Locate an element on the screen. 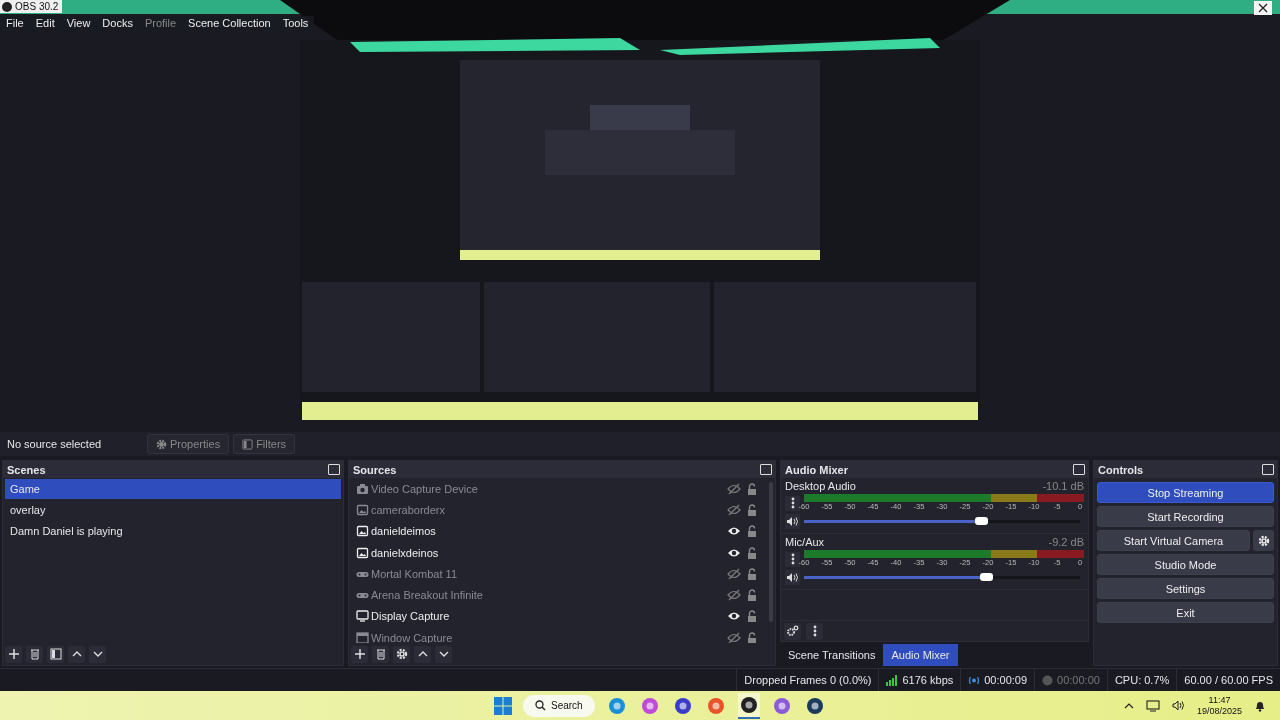  control-button: Studio Mode is located at coordinates (1185, 564).